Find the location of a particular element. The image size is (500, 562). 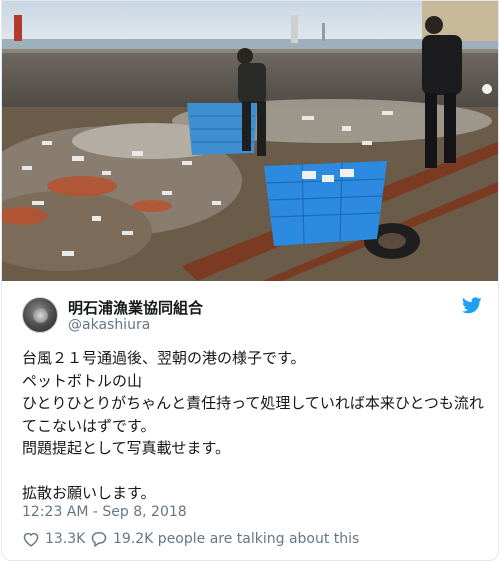

speech-bubble-icon is located at coordinates (99, 539).